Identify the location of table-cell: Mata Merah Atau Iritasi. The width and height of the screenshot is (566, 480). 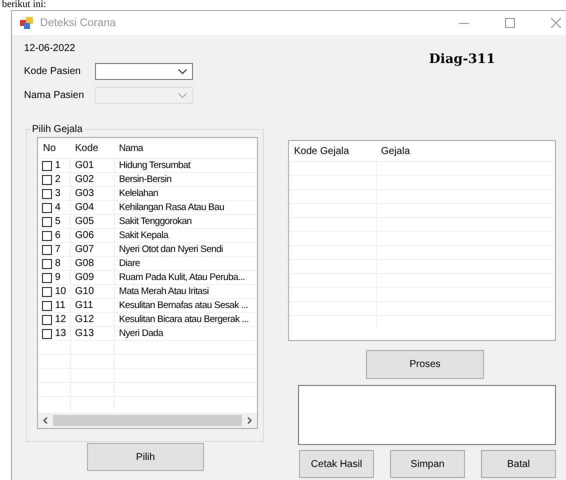
(185, 291).